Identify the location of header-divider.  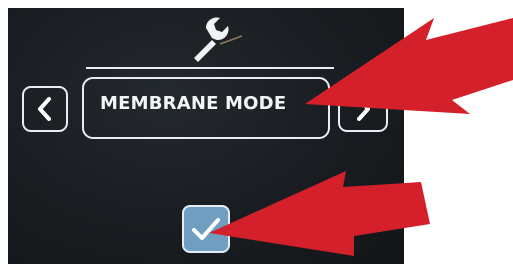
(210, 68).